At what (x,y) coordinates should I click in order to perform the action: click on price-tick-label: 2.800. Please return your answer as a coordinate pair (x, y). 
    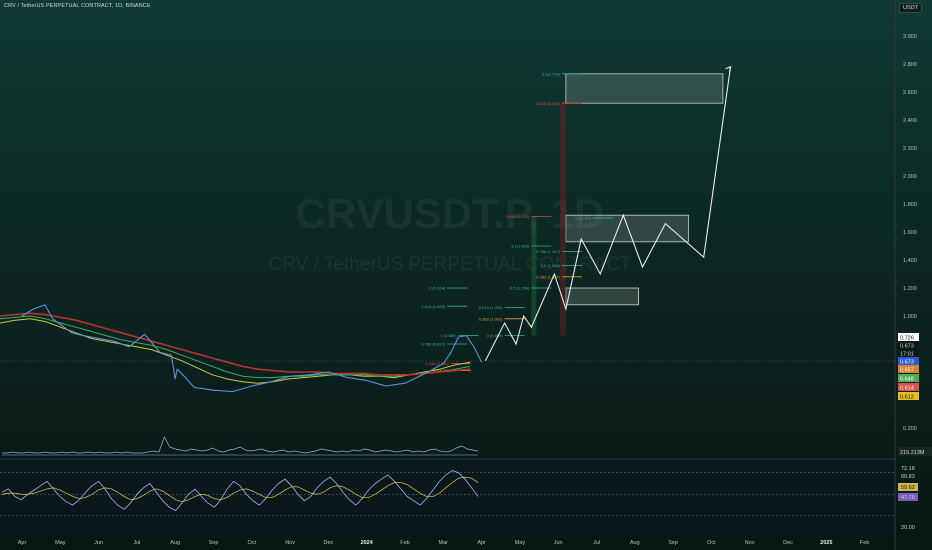
    Looking at the image, I should click on (910, 65).